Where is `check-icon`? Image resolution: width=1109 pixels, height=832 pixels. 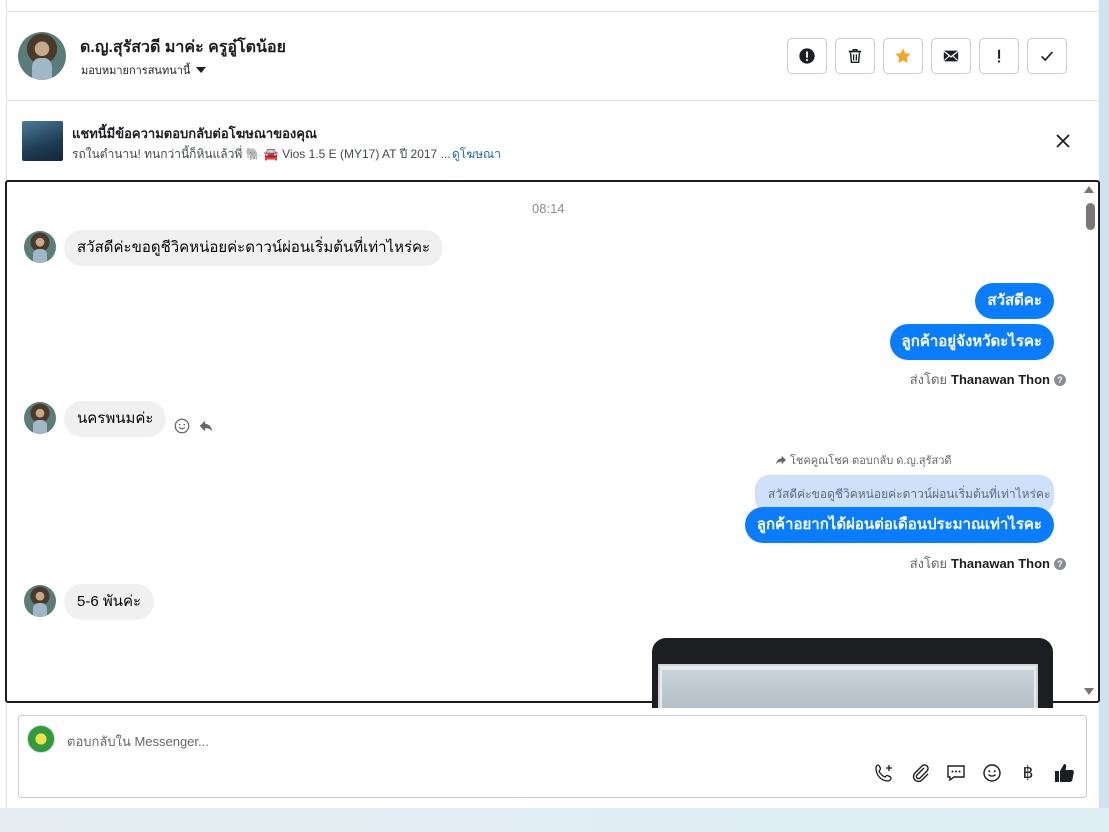 check-icon is located at coordinates (1047, 56).